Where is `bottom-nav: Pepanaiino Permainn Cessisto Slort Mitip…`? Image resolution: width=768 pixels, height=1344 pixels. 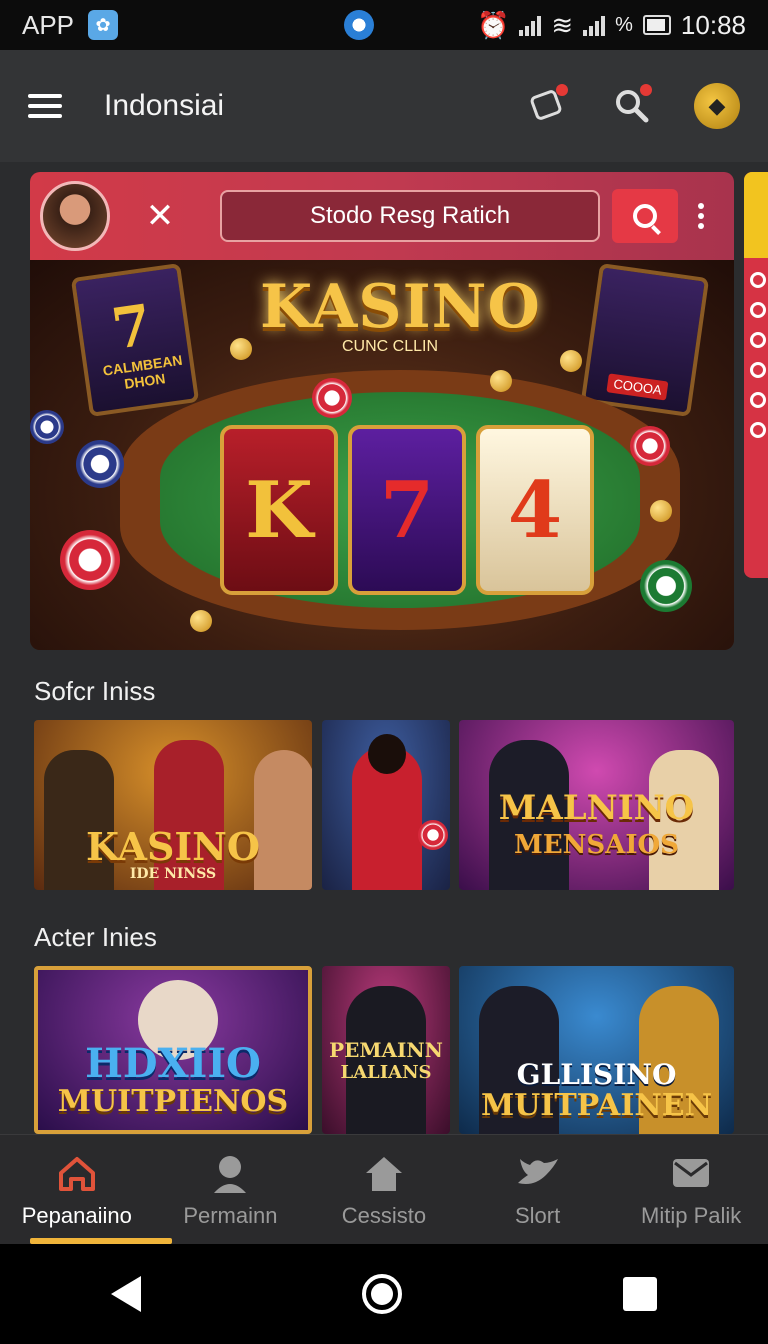
bottom-nav: Pepanaiino Permainn Cessisto Slort Mitip… is located at coordinates (384, 1189).